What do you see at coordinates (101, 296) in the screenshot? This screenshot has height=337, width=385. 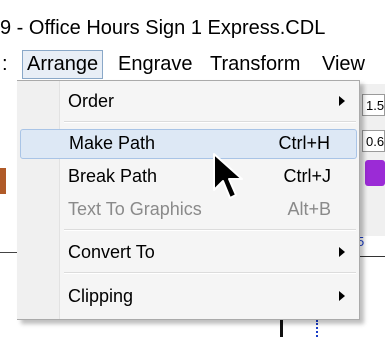 I see `menu-item-label: Clipping` at bounding box center [101, 296].